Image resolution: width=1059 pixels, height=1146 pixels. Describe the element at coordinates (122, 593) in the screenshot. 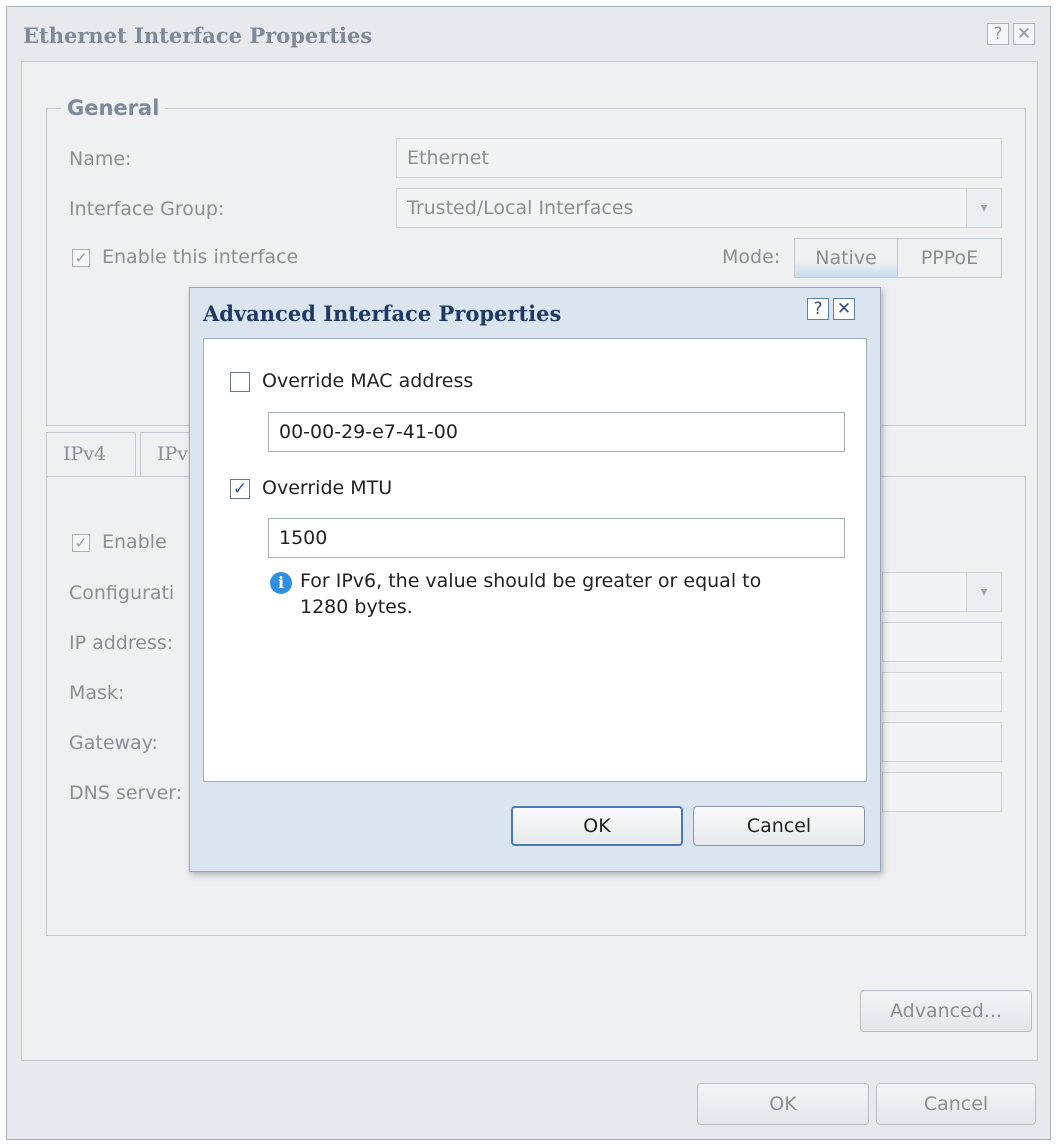

I see `configuration-label: Configurati` at that location.